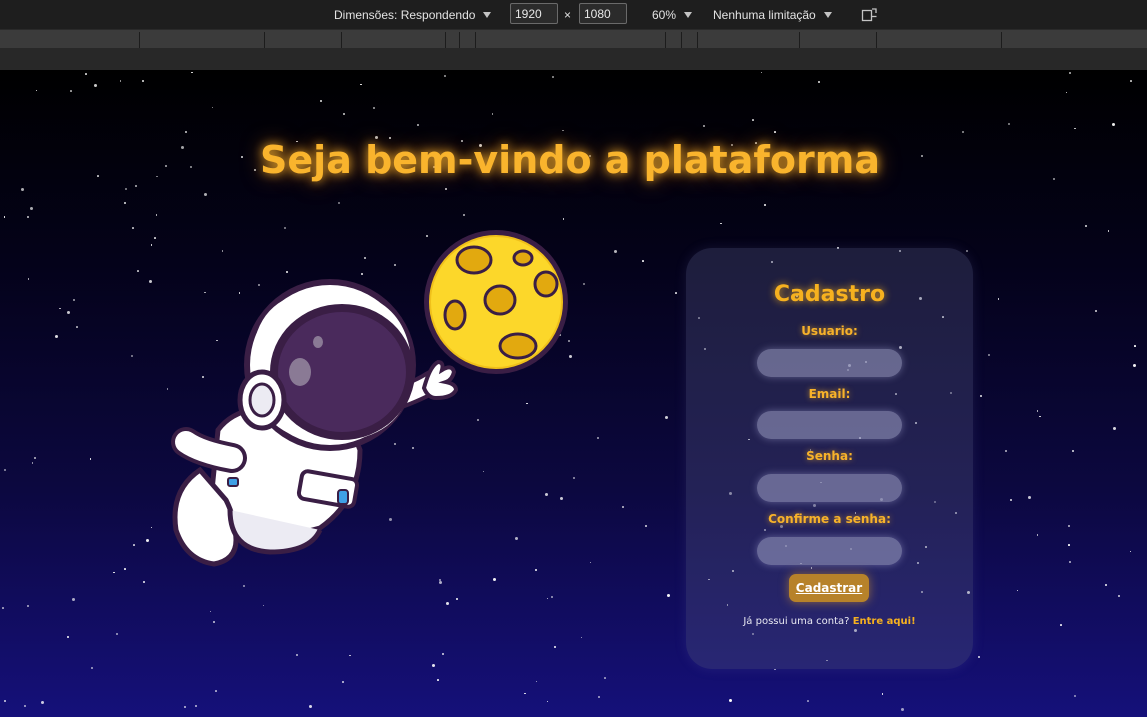  Describe the element at coordinates (829, 425) in the screenshot. I see `email-input` at that location.